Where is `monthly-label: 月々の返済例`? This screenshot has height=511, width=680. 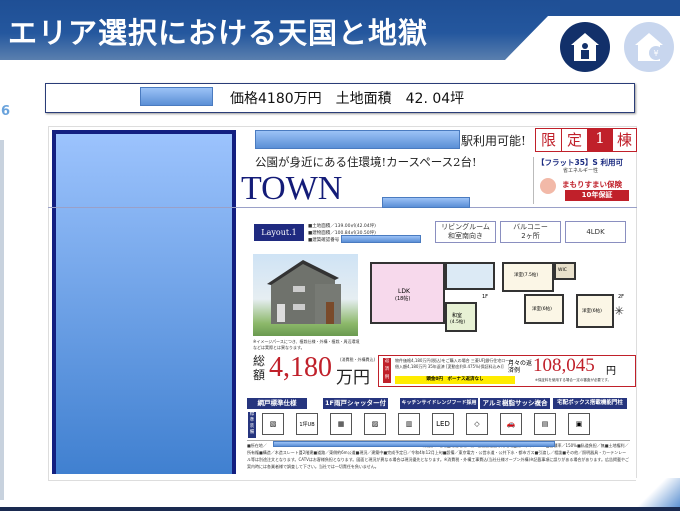
monthly-label: 月々の返済例 is located at coordinates (520, 367).